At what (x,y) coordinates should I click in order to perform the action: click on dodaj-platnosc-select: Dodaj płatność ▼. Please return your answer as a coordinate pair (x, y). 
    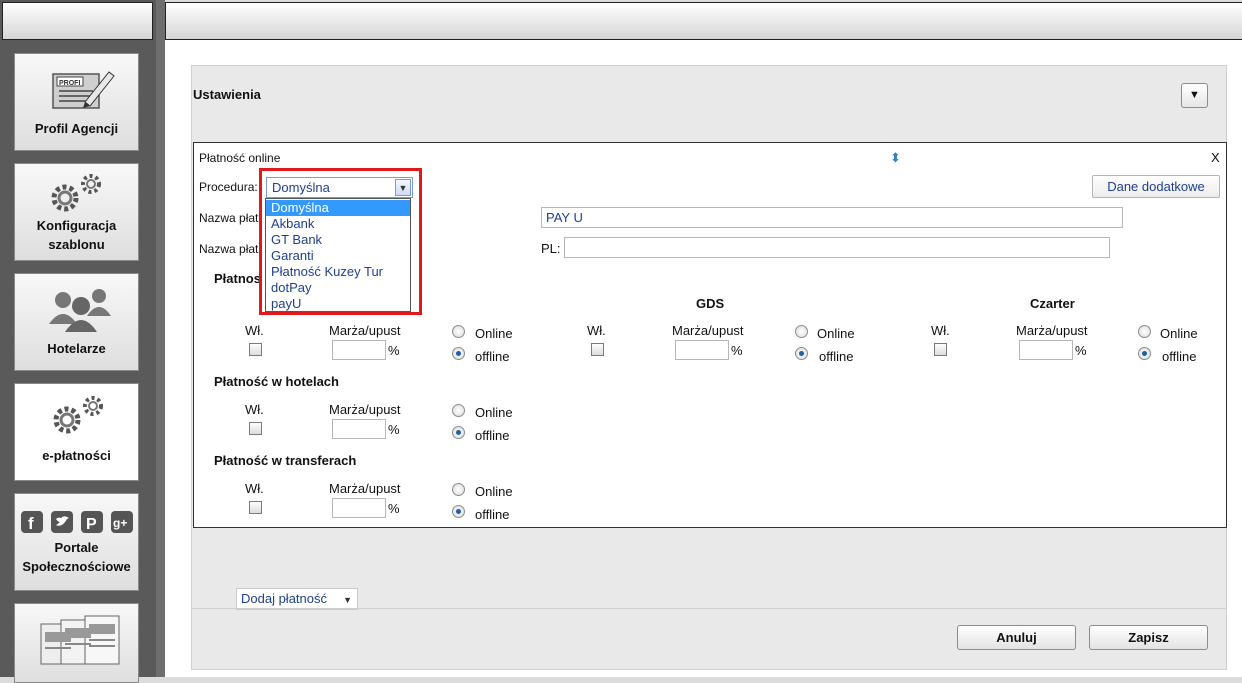
    Looking at the image, I should click on (297, 599).